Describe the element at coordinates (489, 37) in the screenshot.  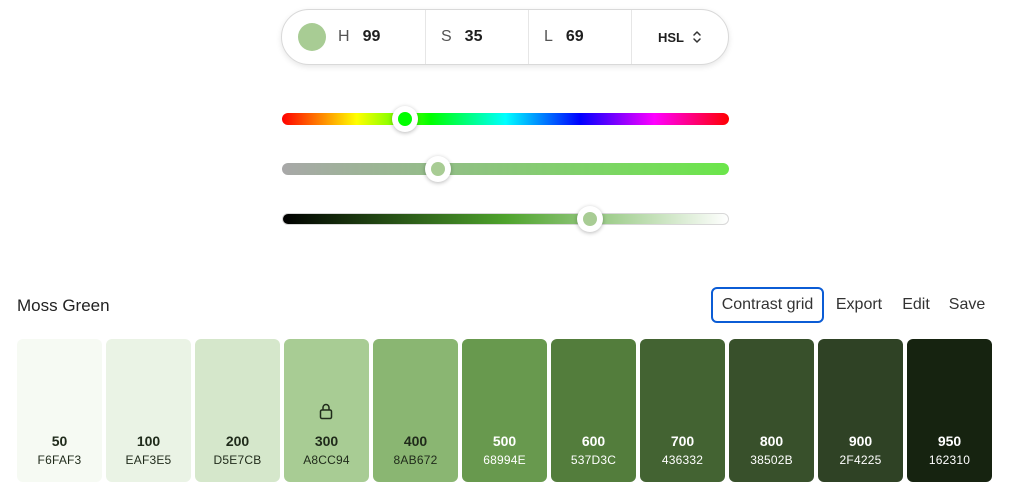
I see `saturation-input` at that location.